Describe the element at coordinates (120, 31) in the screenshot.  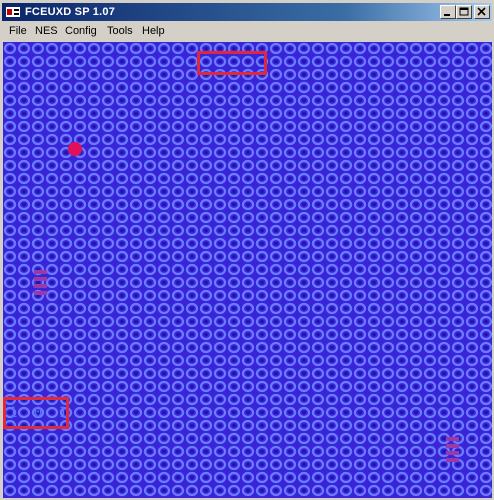
I see `menu-tools: Tools` at that location.